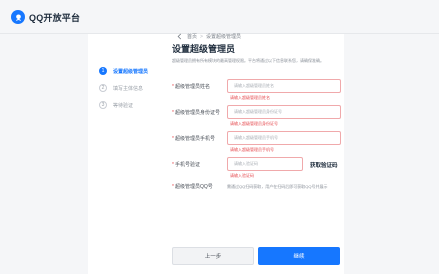 This screenshot has width=439, height=274. What do you see at coordinates (186, 164) in the screenshot?
I see `sms-code-label: *手机号验证` at bounding box center [186, 164].